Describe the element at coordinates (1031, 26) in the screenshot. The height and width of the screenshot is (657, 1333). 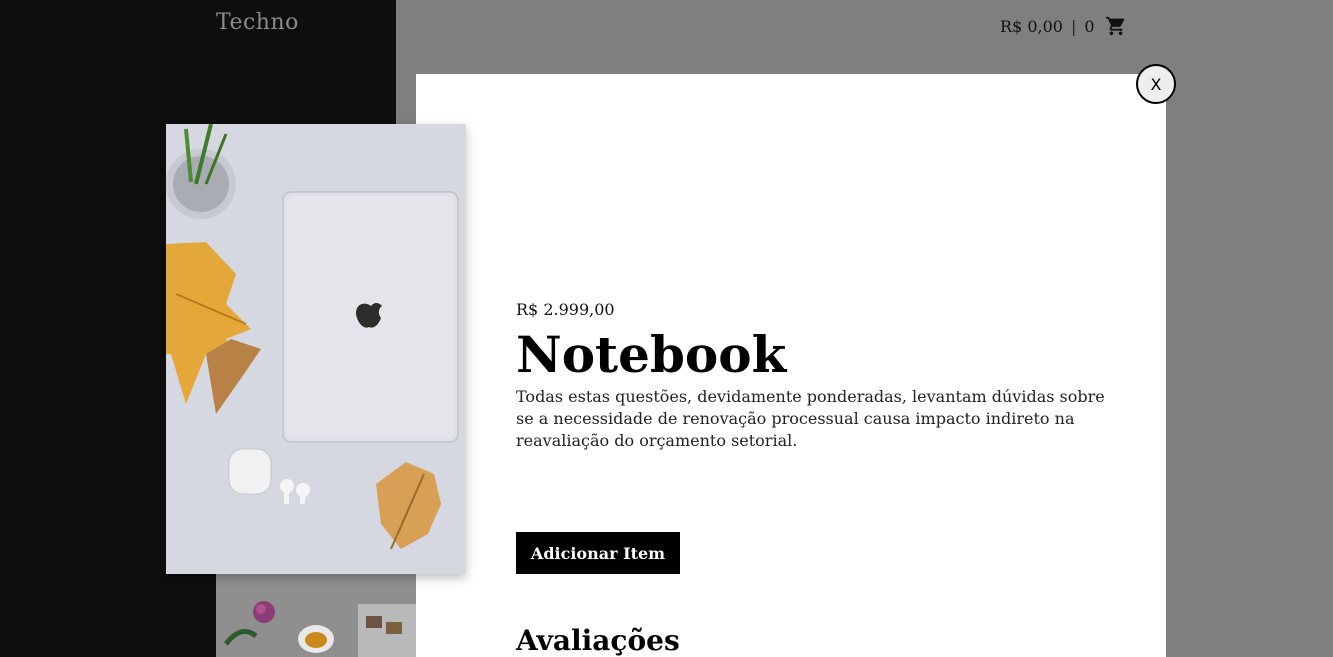
I see `cart-total: R$ 0,00` at that location.